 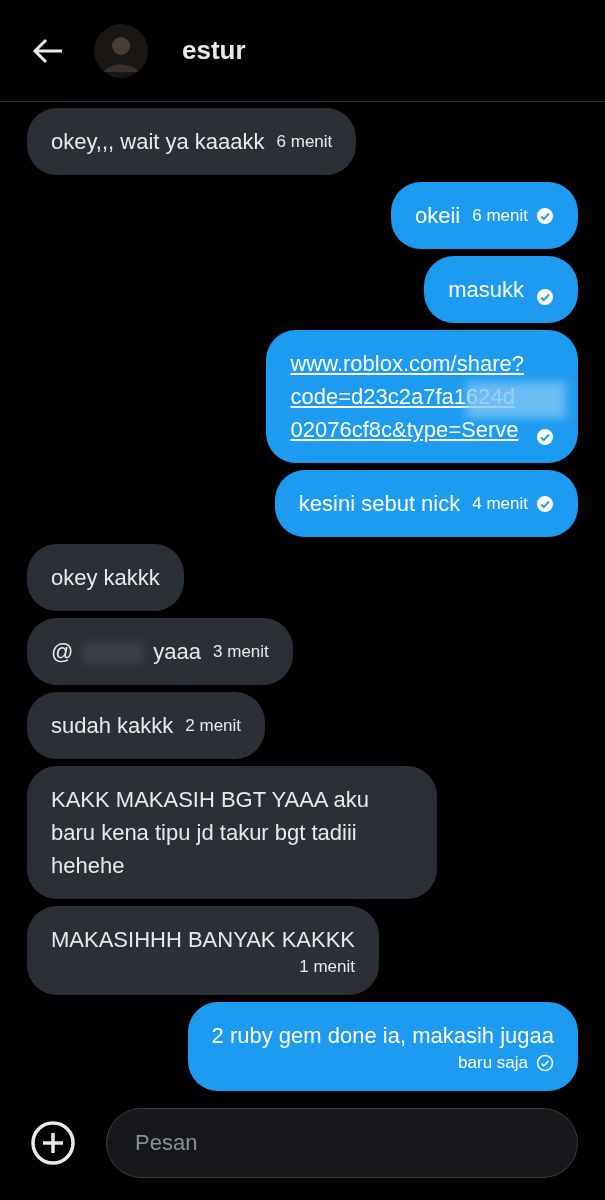 What do you see at coordinates (158, 141) in the screenshot?
I see `message-text: okey,,, wait ya kaaakk` at bounding box center [158, 141].